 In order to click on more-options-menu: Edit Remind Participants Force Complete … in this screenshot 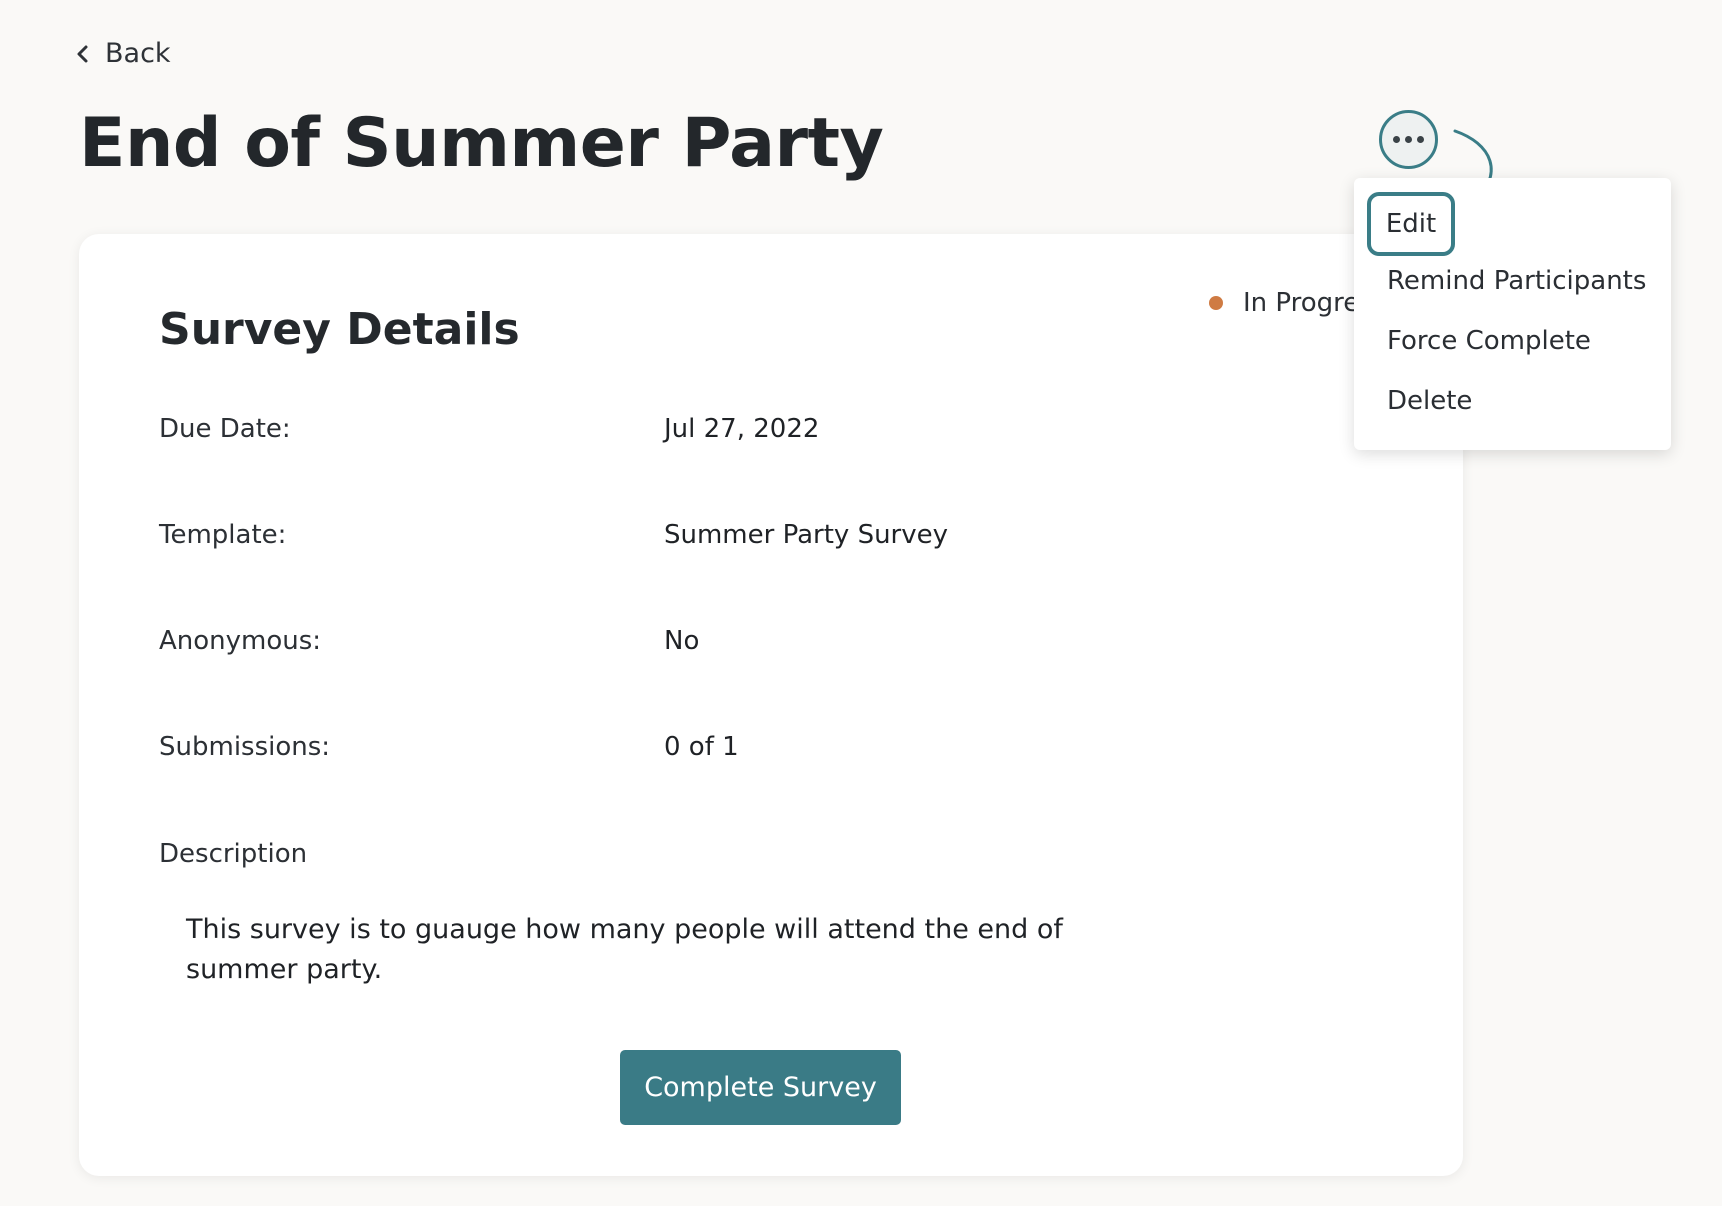, I will do `click(1512, 314)`.